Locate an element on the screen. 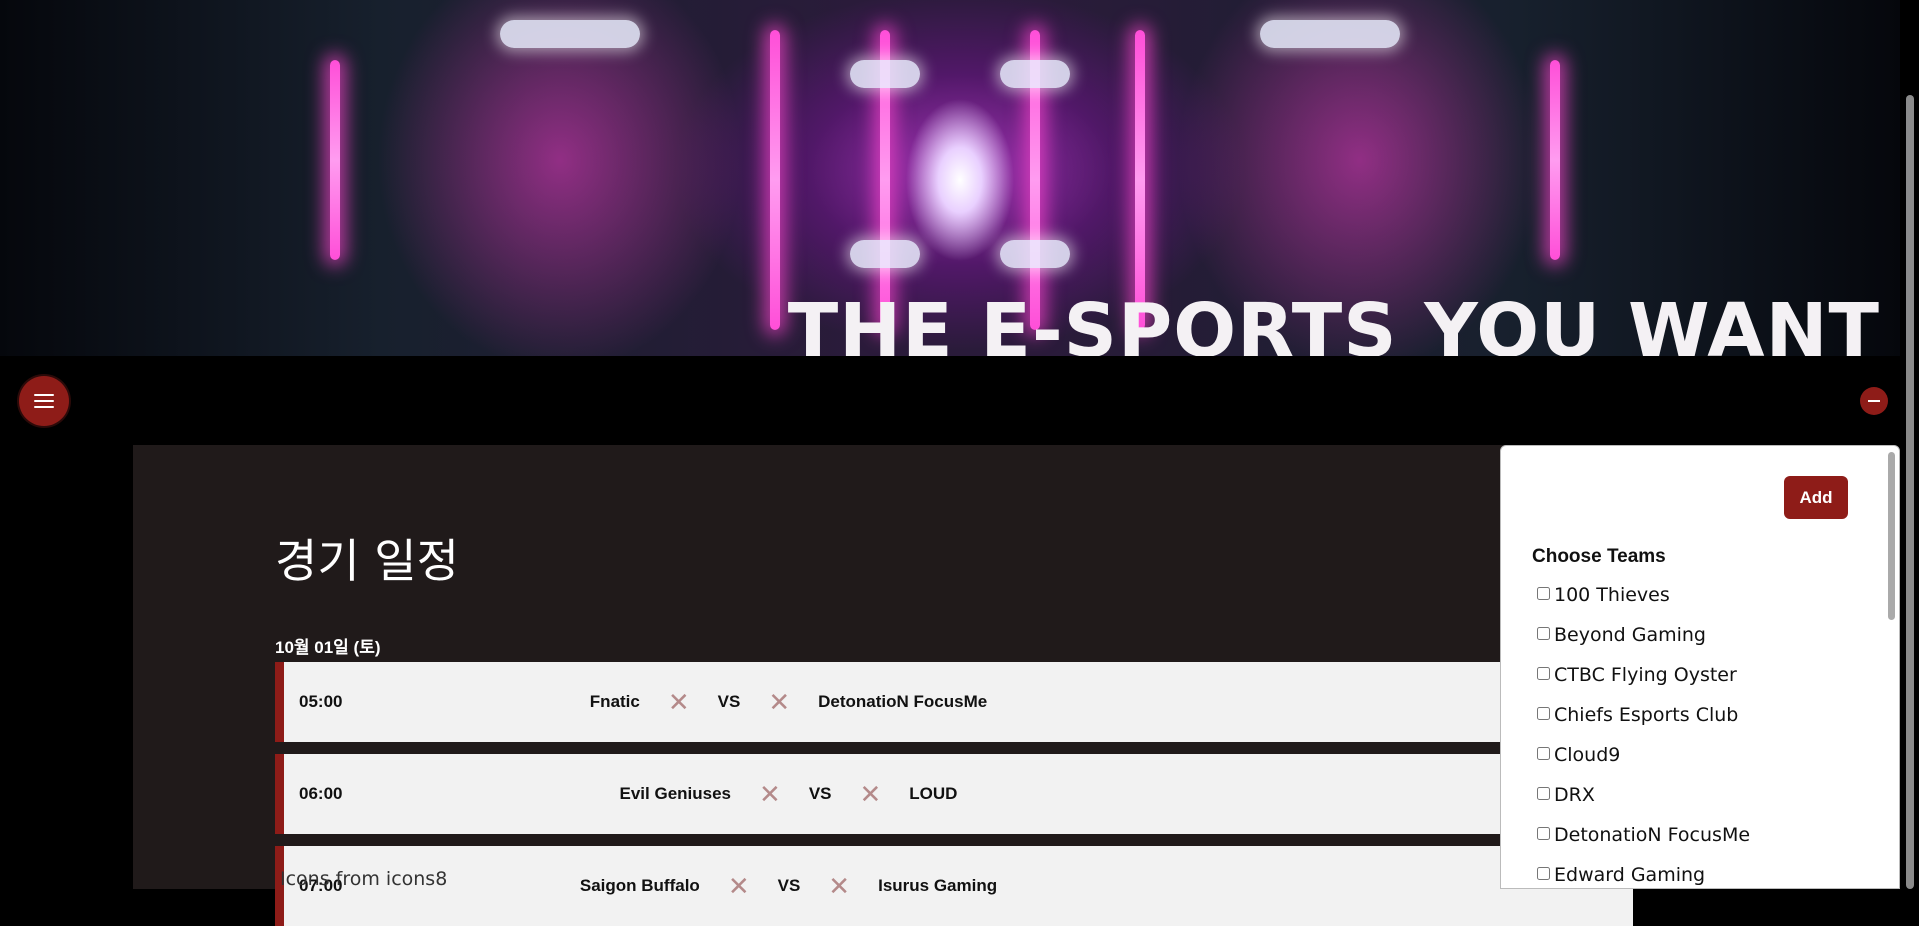  hamburger-menu-icon is located at coordinates (44, 401).